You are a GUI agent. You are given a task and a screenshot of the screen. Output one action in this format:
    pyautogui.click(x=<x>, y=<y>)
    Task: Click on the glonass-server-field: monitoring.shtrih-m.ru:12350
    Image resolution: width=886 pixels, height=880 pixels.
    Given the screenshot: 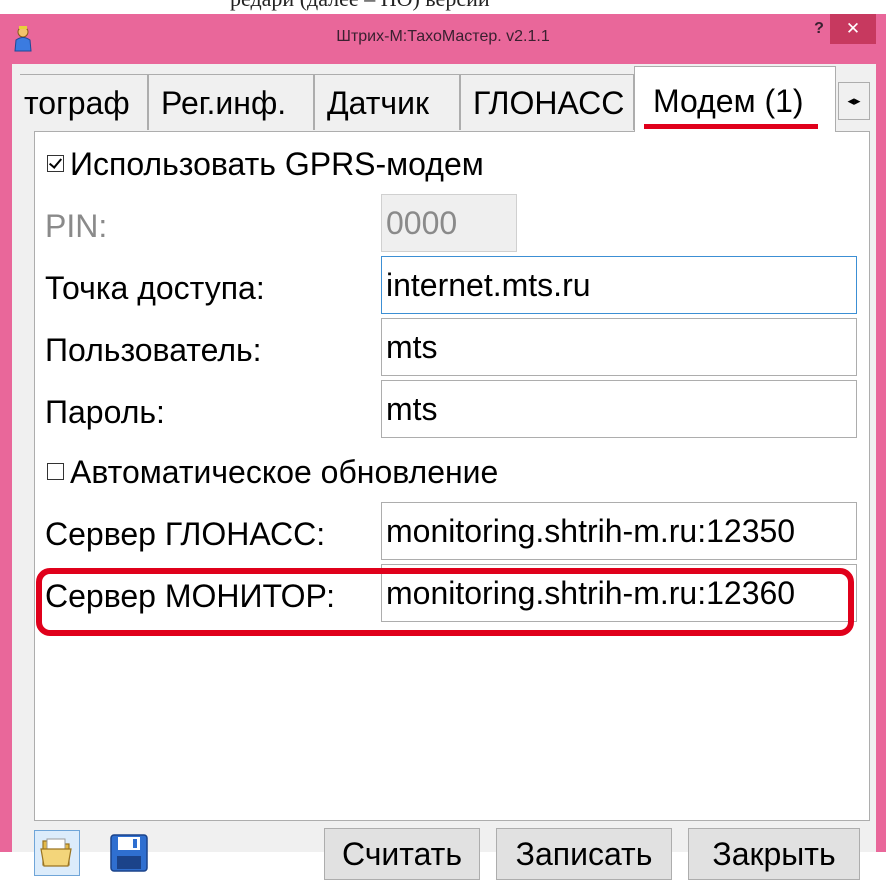 What is the action you would take?
    pyautogui.click(x=619, y=531)
    